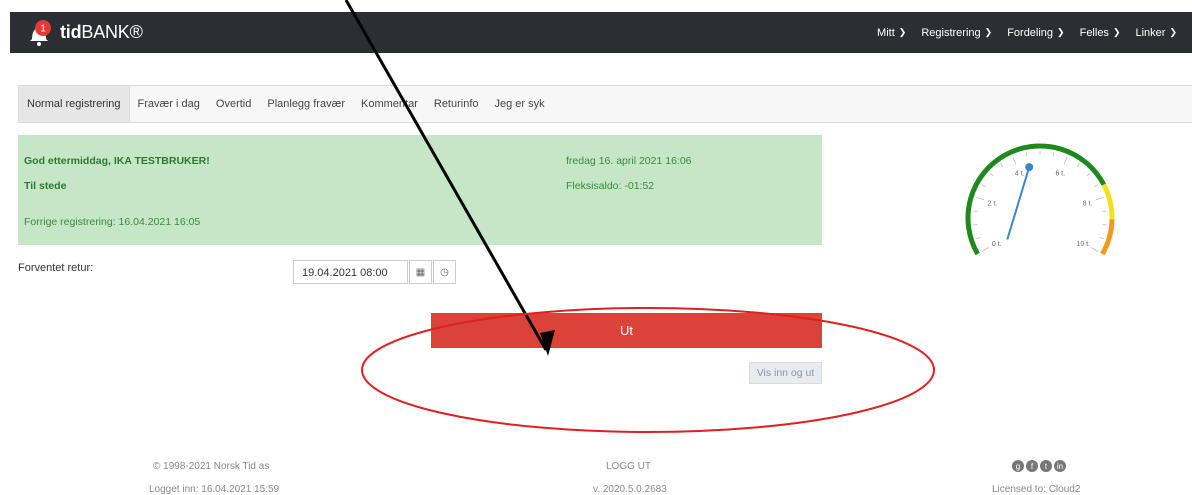  I want to click on expected-return-input: 19.04.2021 08:00, so click(350, 272).